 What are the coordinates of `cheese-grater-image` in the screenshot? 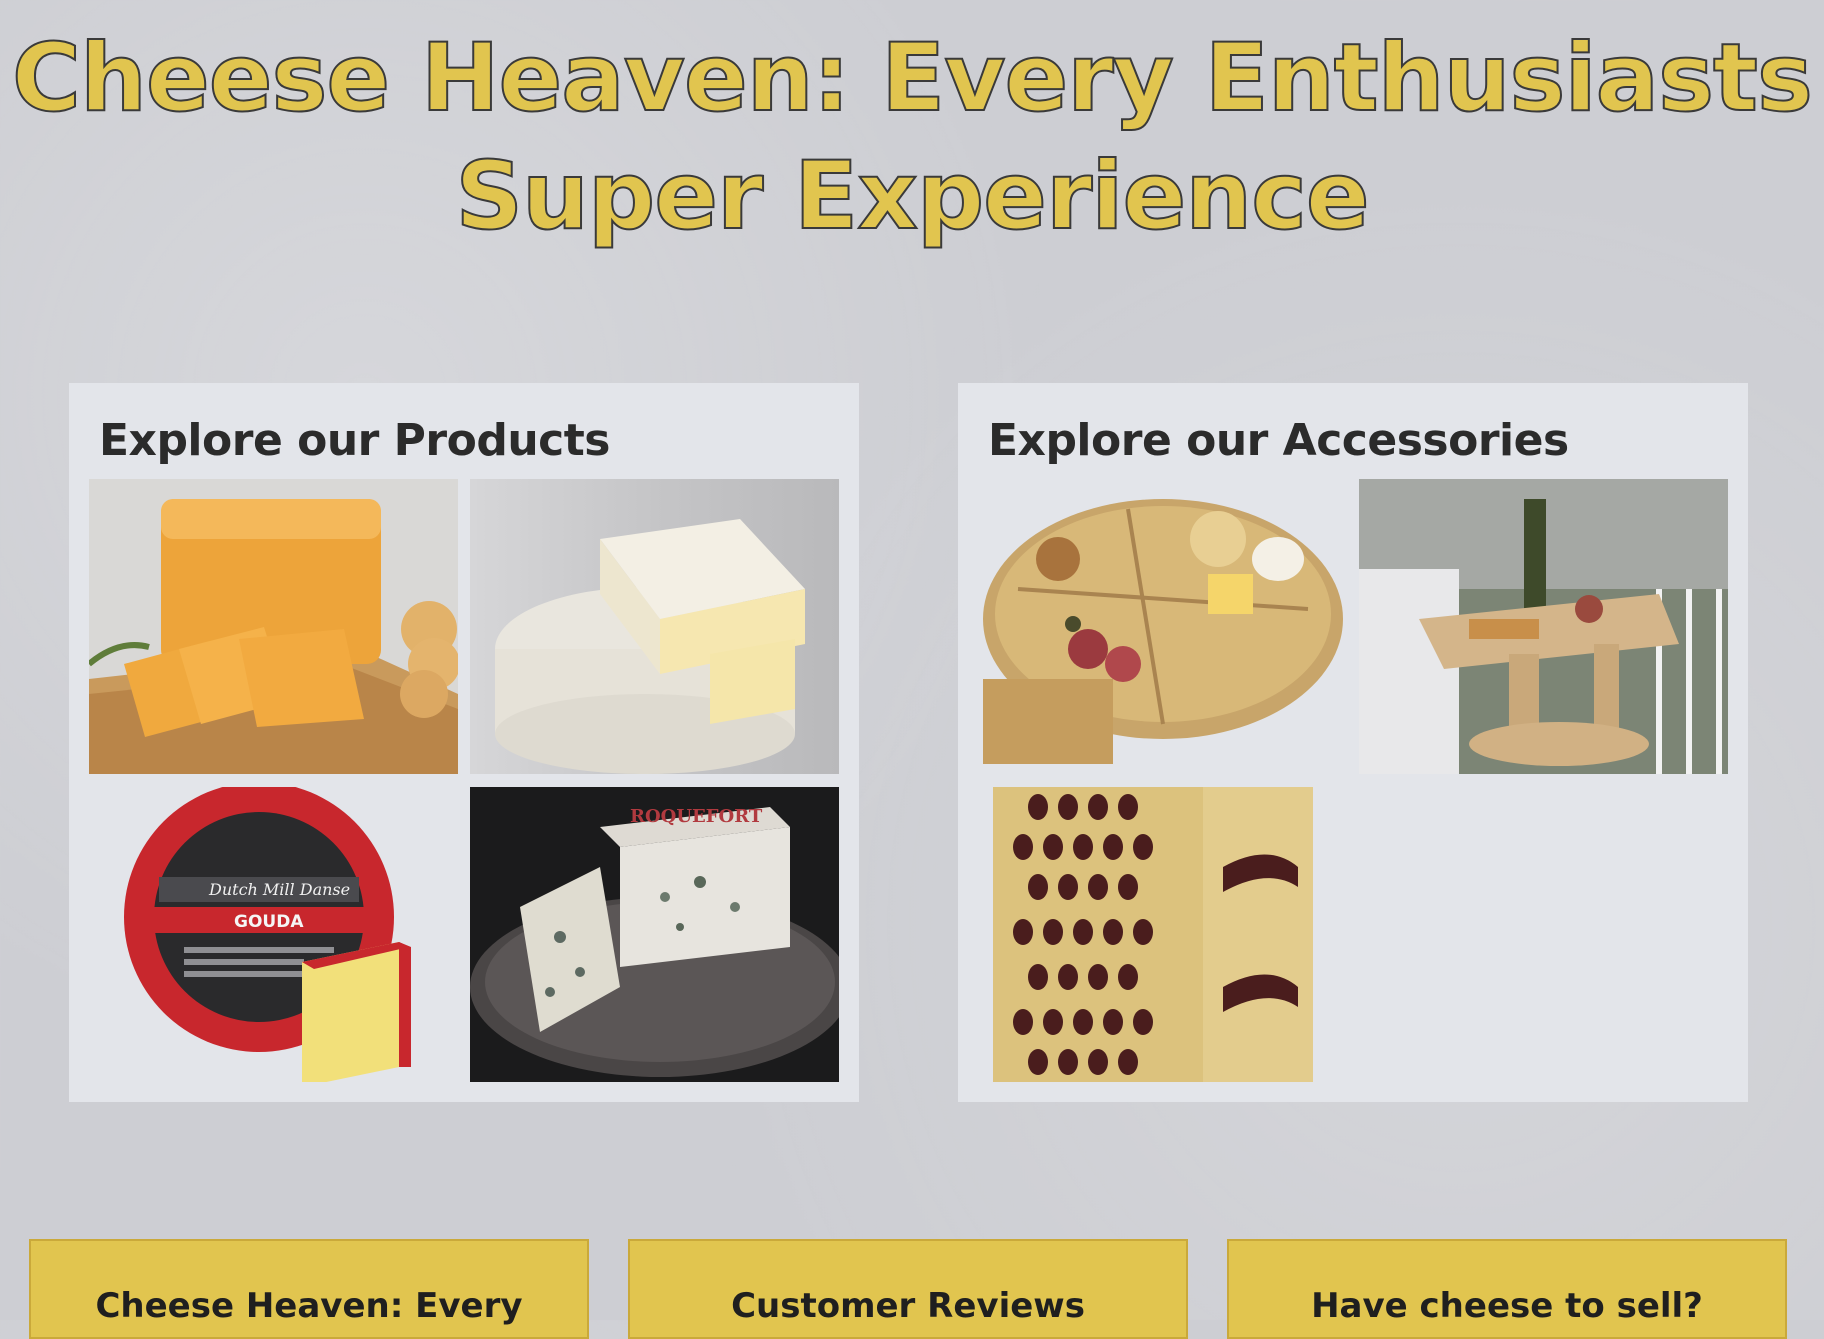 It's located at (1162, 934).